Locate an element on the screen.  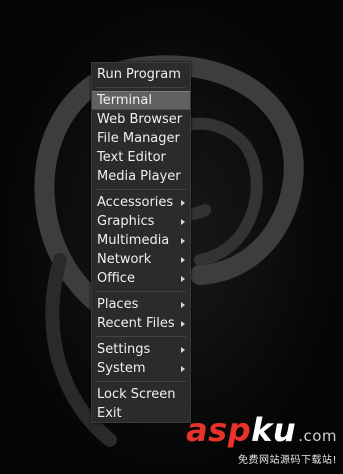
menu-item-graphics: Graphics is located at coordinates (141, 221).